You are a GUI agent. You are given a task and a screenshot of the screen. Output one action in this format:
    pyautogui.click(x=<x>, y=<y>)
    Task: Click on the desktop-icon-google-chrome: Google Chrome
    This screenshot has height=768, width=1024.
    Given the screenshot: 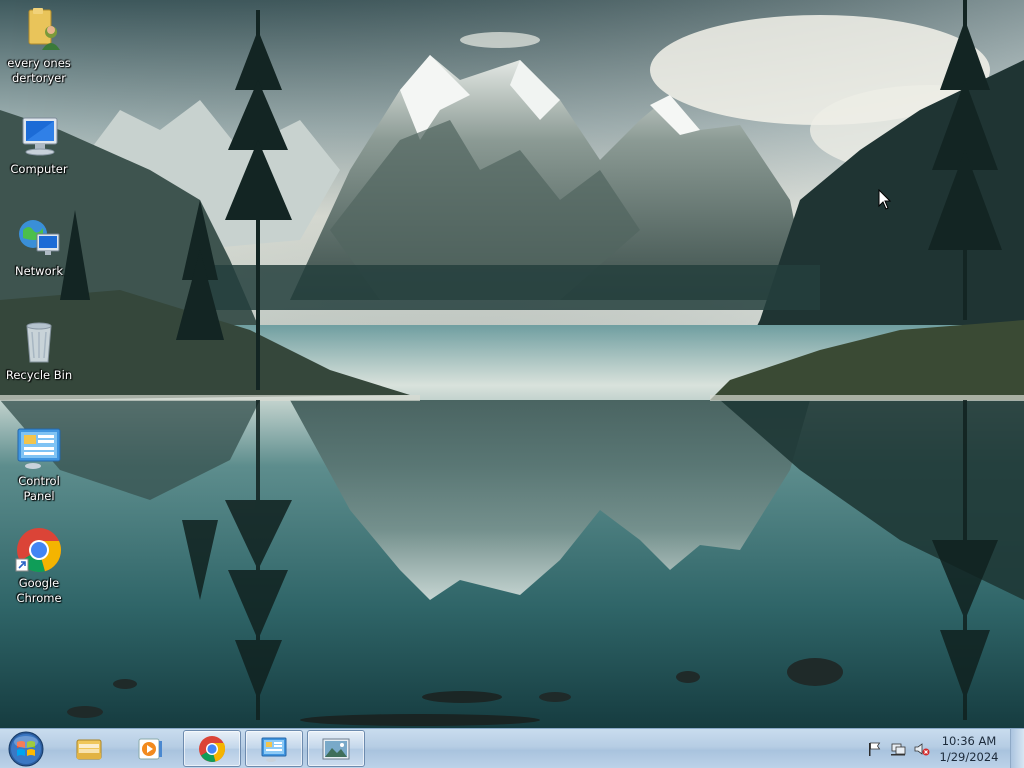 What is the action you would take?
    pyautogui.click(x=39, y=566)
    